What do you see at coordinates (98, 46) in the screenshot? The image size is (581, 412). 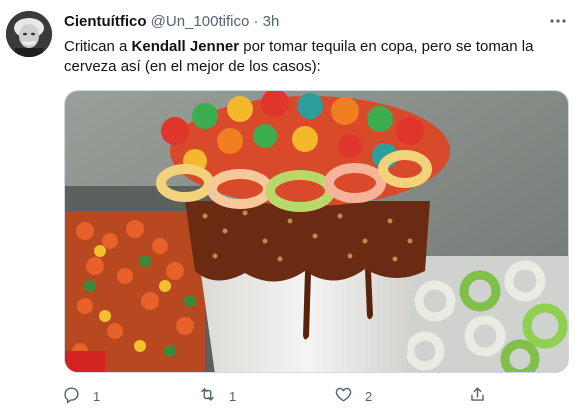 I see `tweet-text-start: Critican a` at bounding box center [98, 46].